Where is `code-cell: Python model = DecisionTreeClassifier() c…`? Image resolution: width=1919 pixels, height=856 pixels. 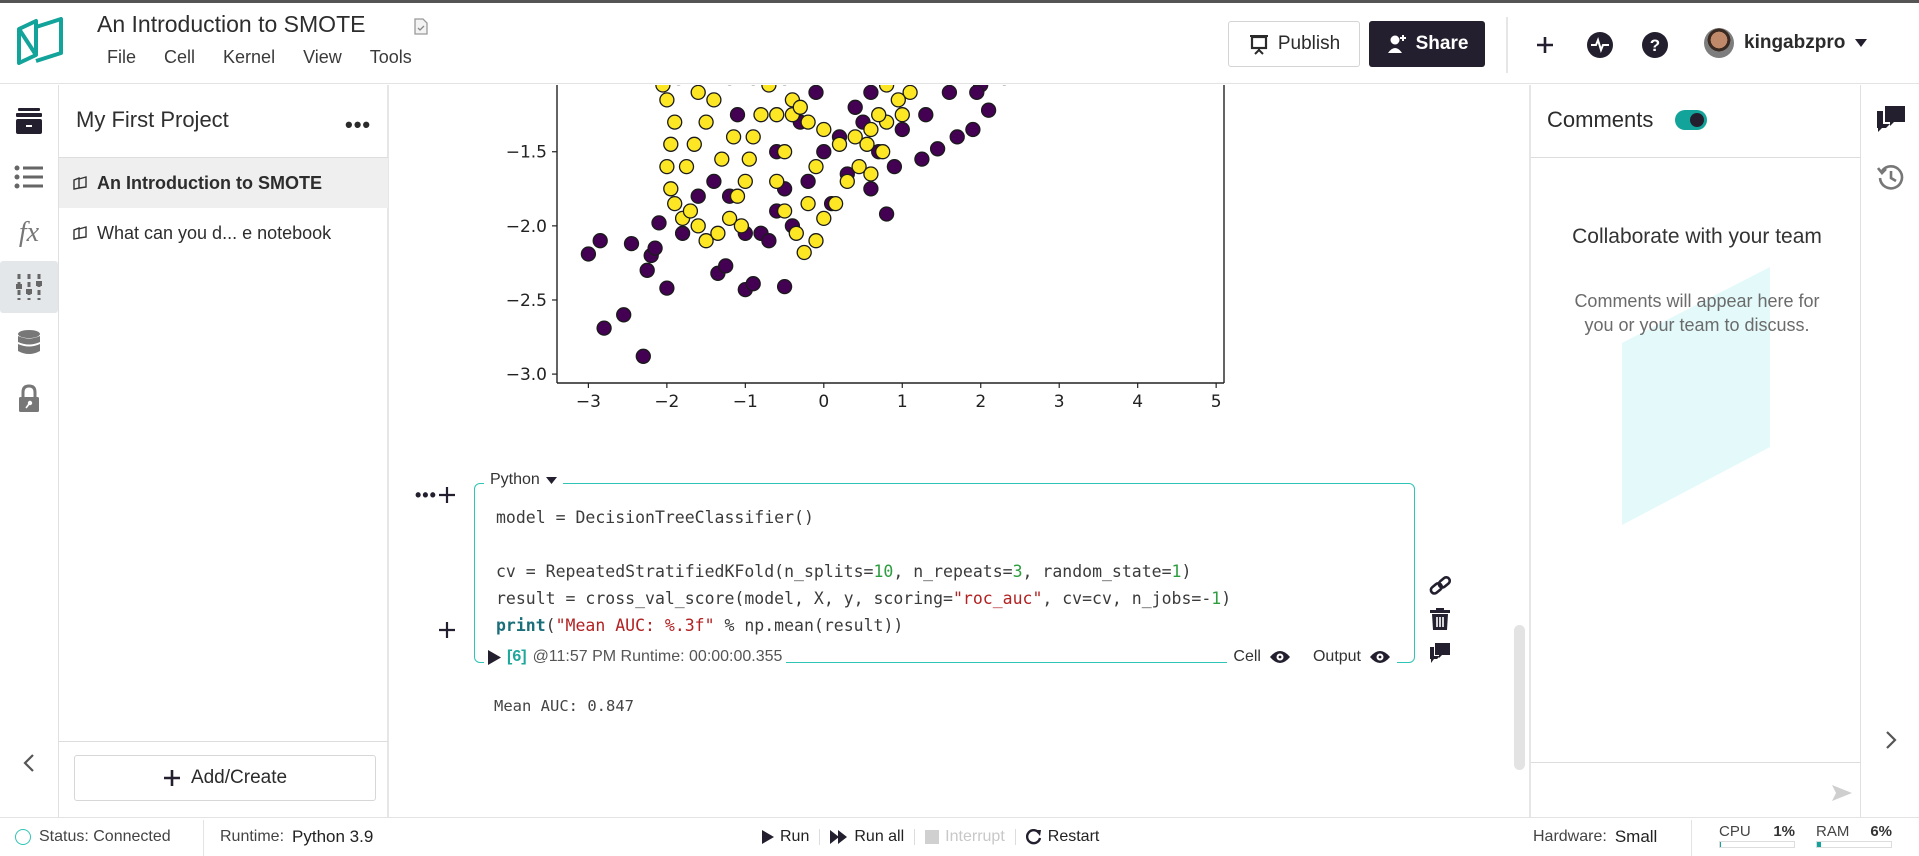 code-cell: Python model = DecisionTreeClassifier() c… is located at coordinates (944, 568).